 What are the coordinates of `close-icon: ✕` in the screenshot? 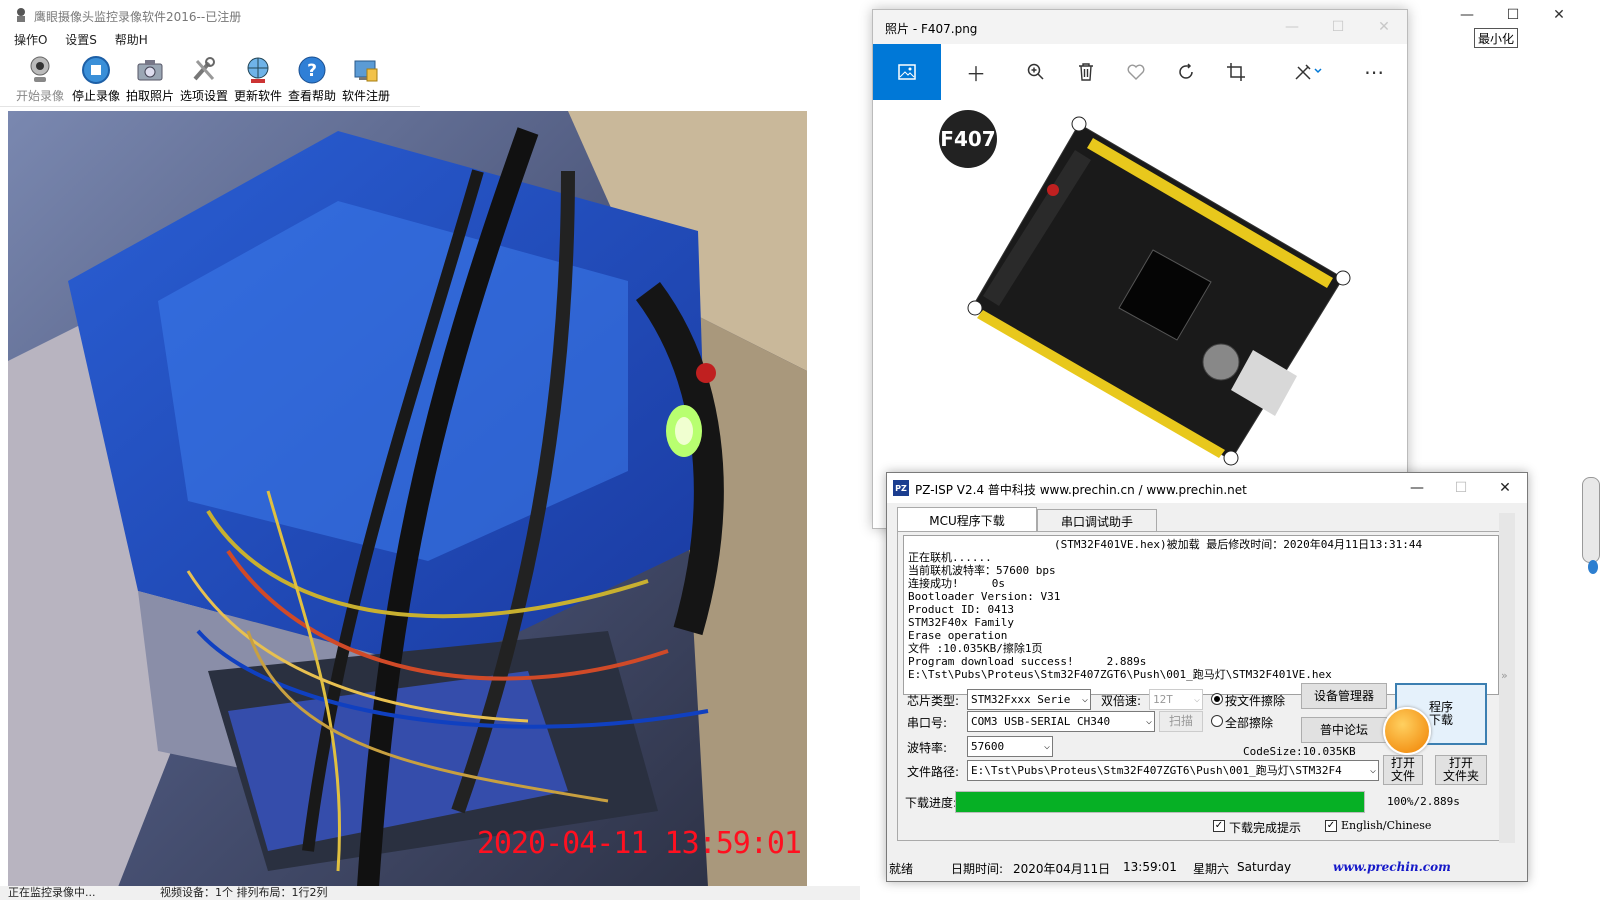 It's located at (1559, 15).